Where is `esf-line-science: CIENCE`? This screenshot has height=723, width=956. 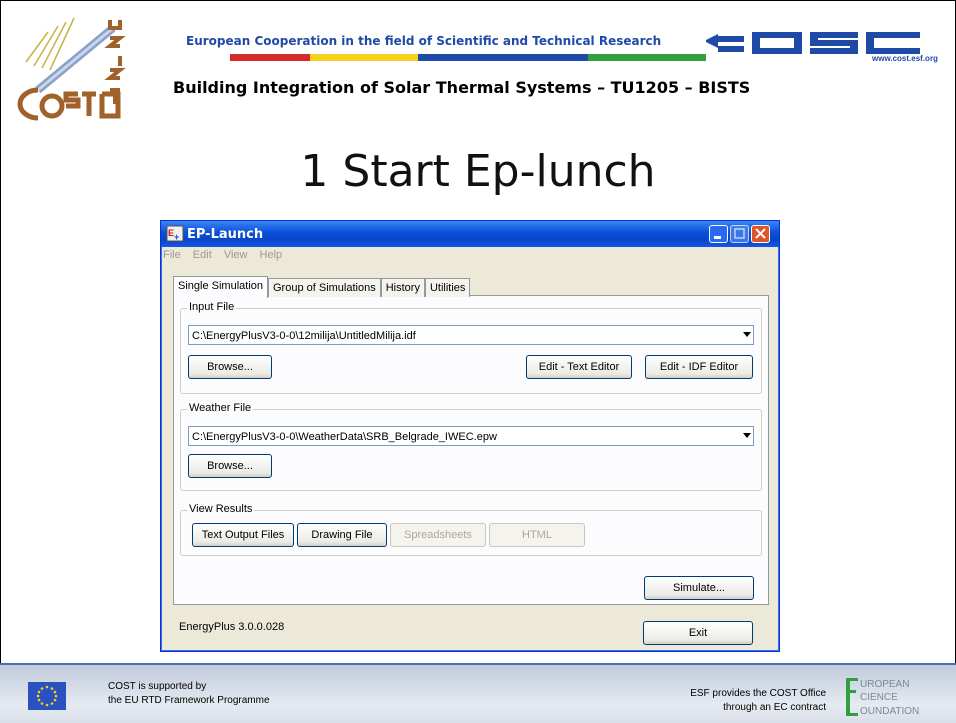 esf-line-science: CIENCE is located at coordinates (879, 697).